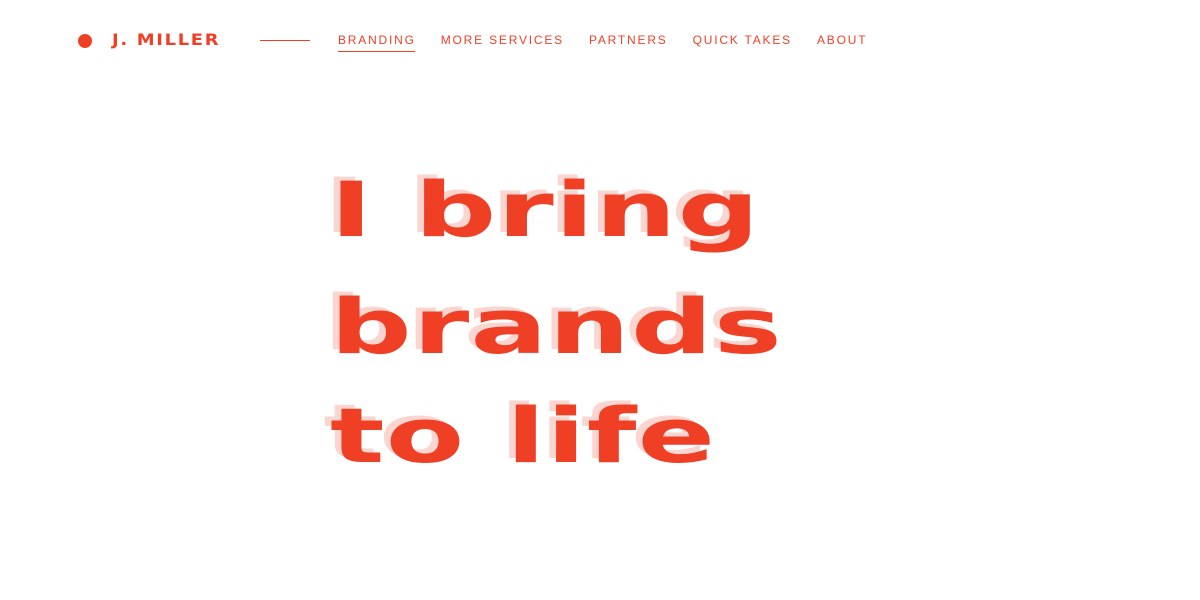 Image resolution: width=1200 pixels, height=600 pixels. What do you see at coordinates (628, 40) in the screenshot?
I see `nav-item-partners: PARTNERS` at bounding box center [628, 40].